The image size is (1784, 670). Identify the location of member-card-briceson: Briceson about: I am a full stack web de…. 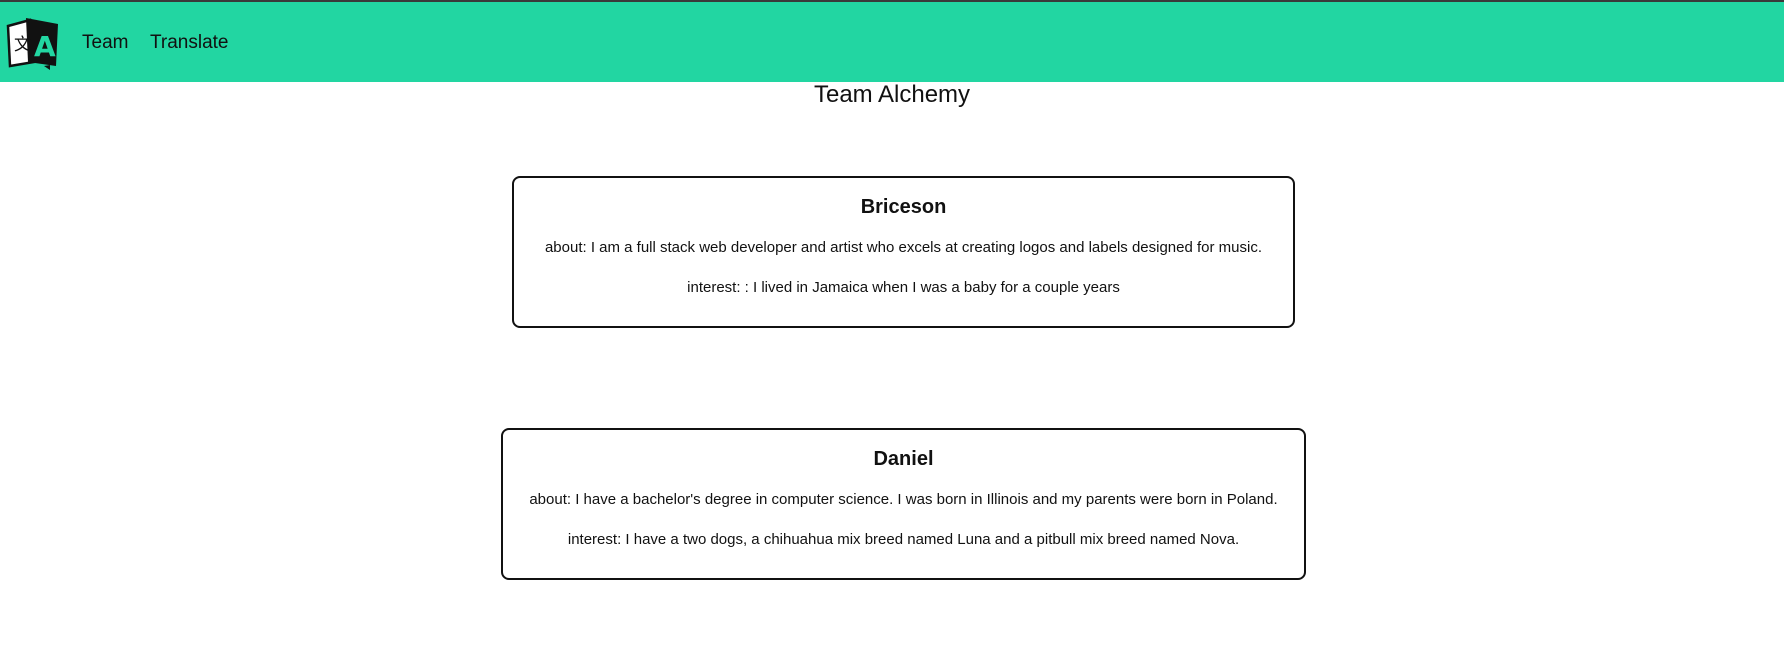
(903, 252).